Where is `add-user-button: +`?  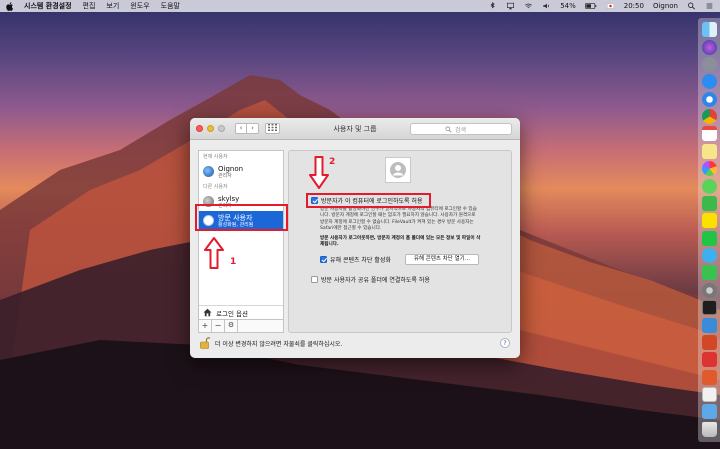 add-user-button: + is located at coordinates (205, 326).